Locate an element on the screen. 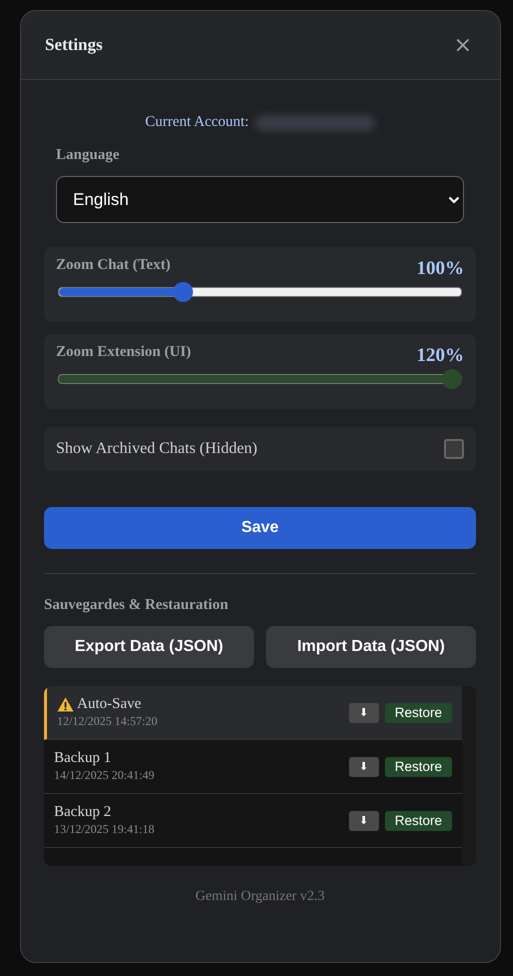 This screenshot has height=976, width=513. close-button: × is located at coordinates (463, 45).